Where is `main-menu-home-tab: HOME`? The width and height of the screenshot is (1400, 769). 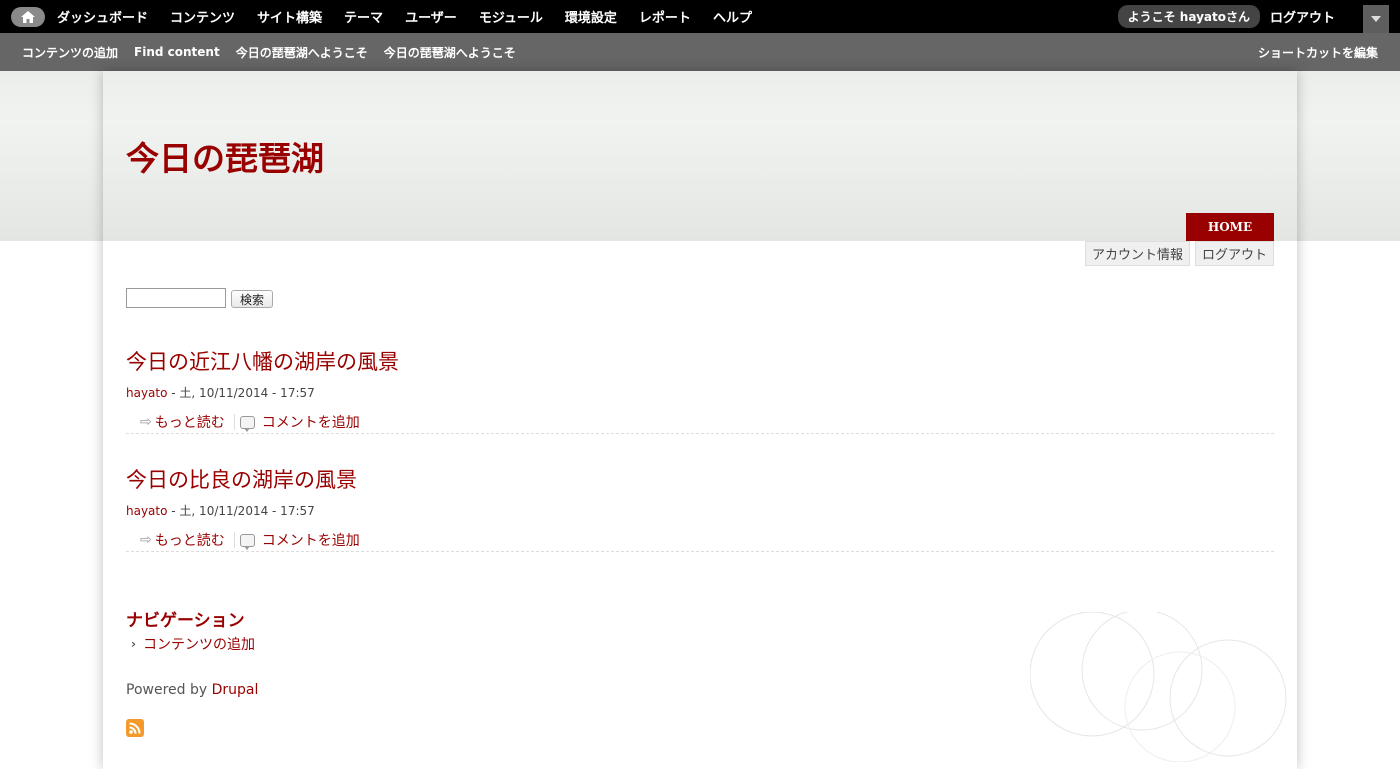
main-menu-home-tab: HOME is located at coordinates (1230, 227).